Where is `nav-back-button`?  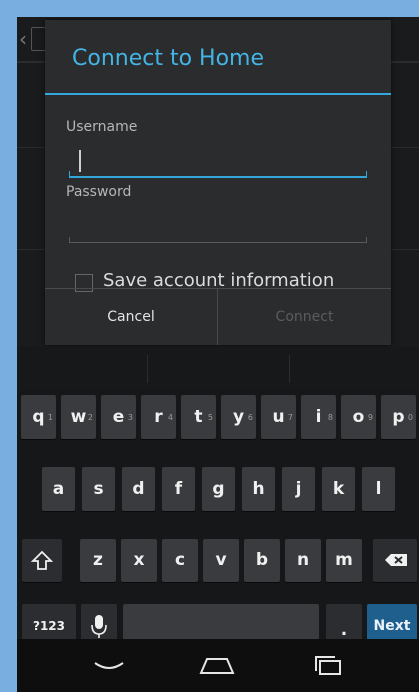
nav-back-button is located at coordinates (109, 666).